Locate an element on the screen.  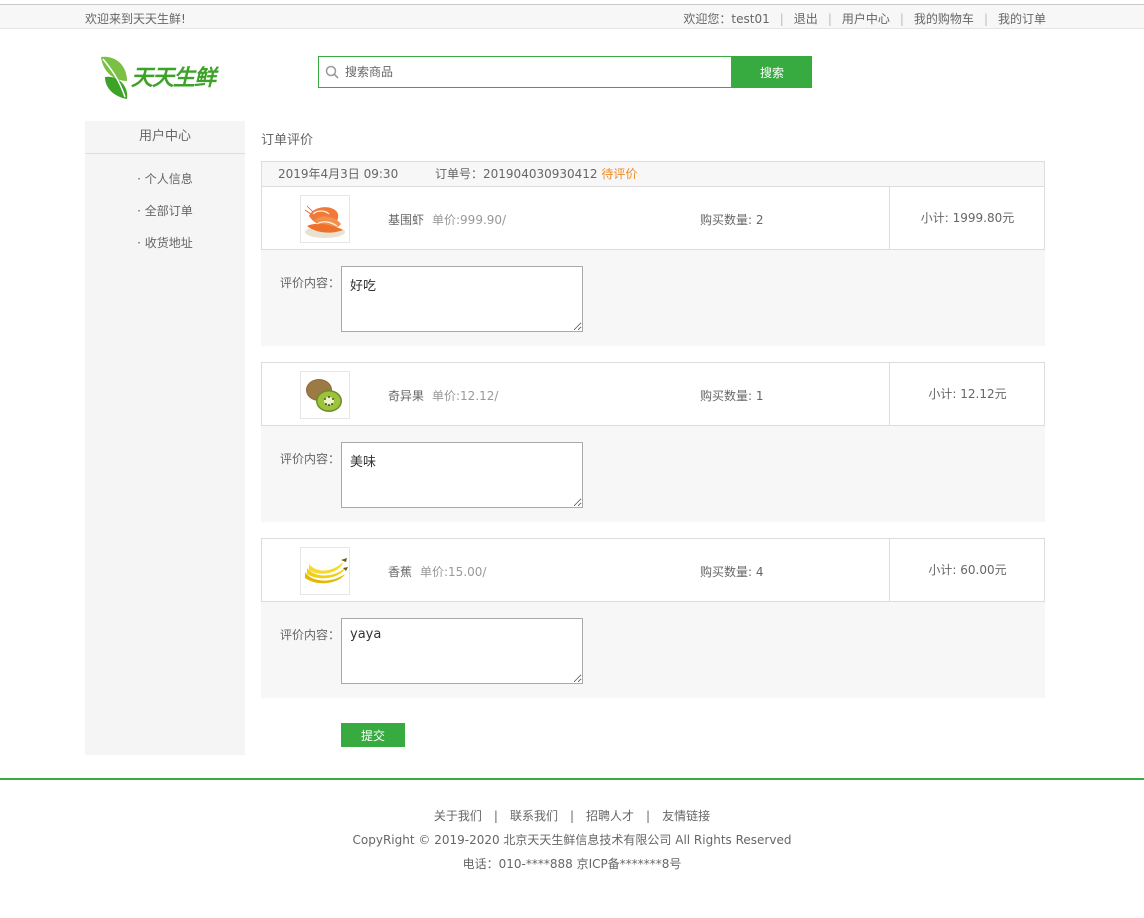
product-unit-price: 单价:15.00/ is located at coordinates (453, 572).